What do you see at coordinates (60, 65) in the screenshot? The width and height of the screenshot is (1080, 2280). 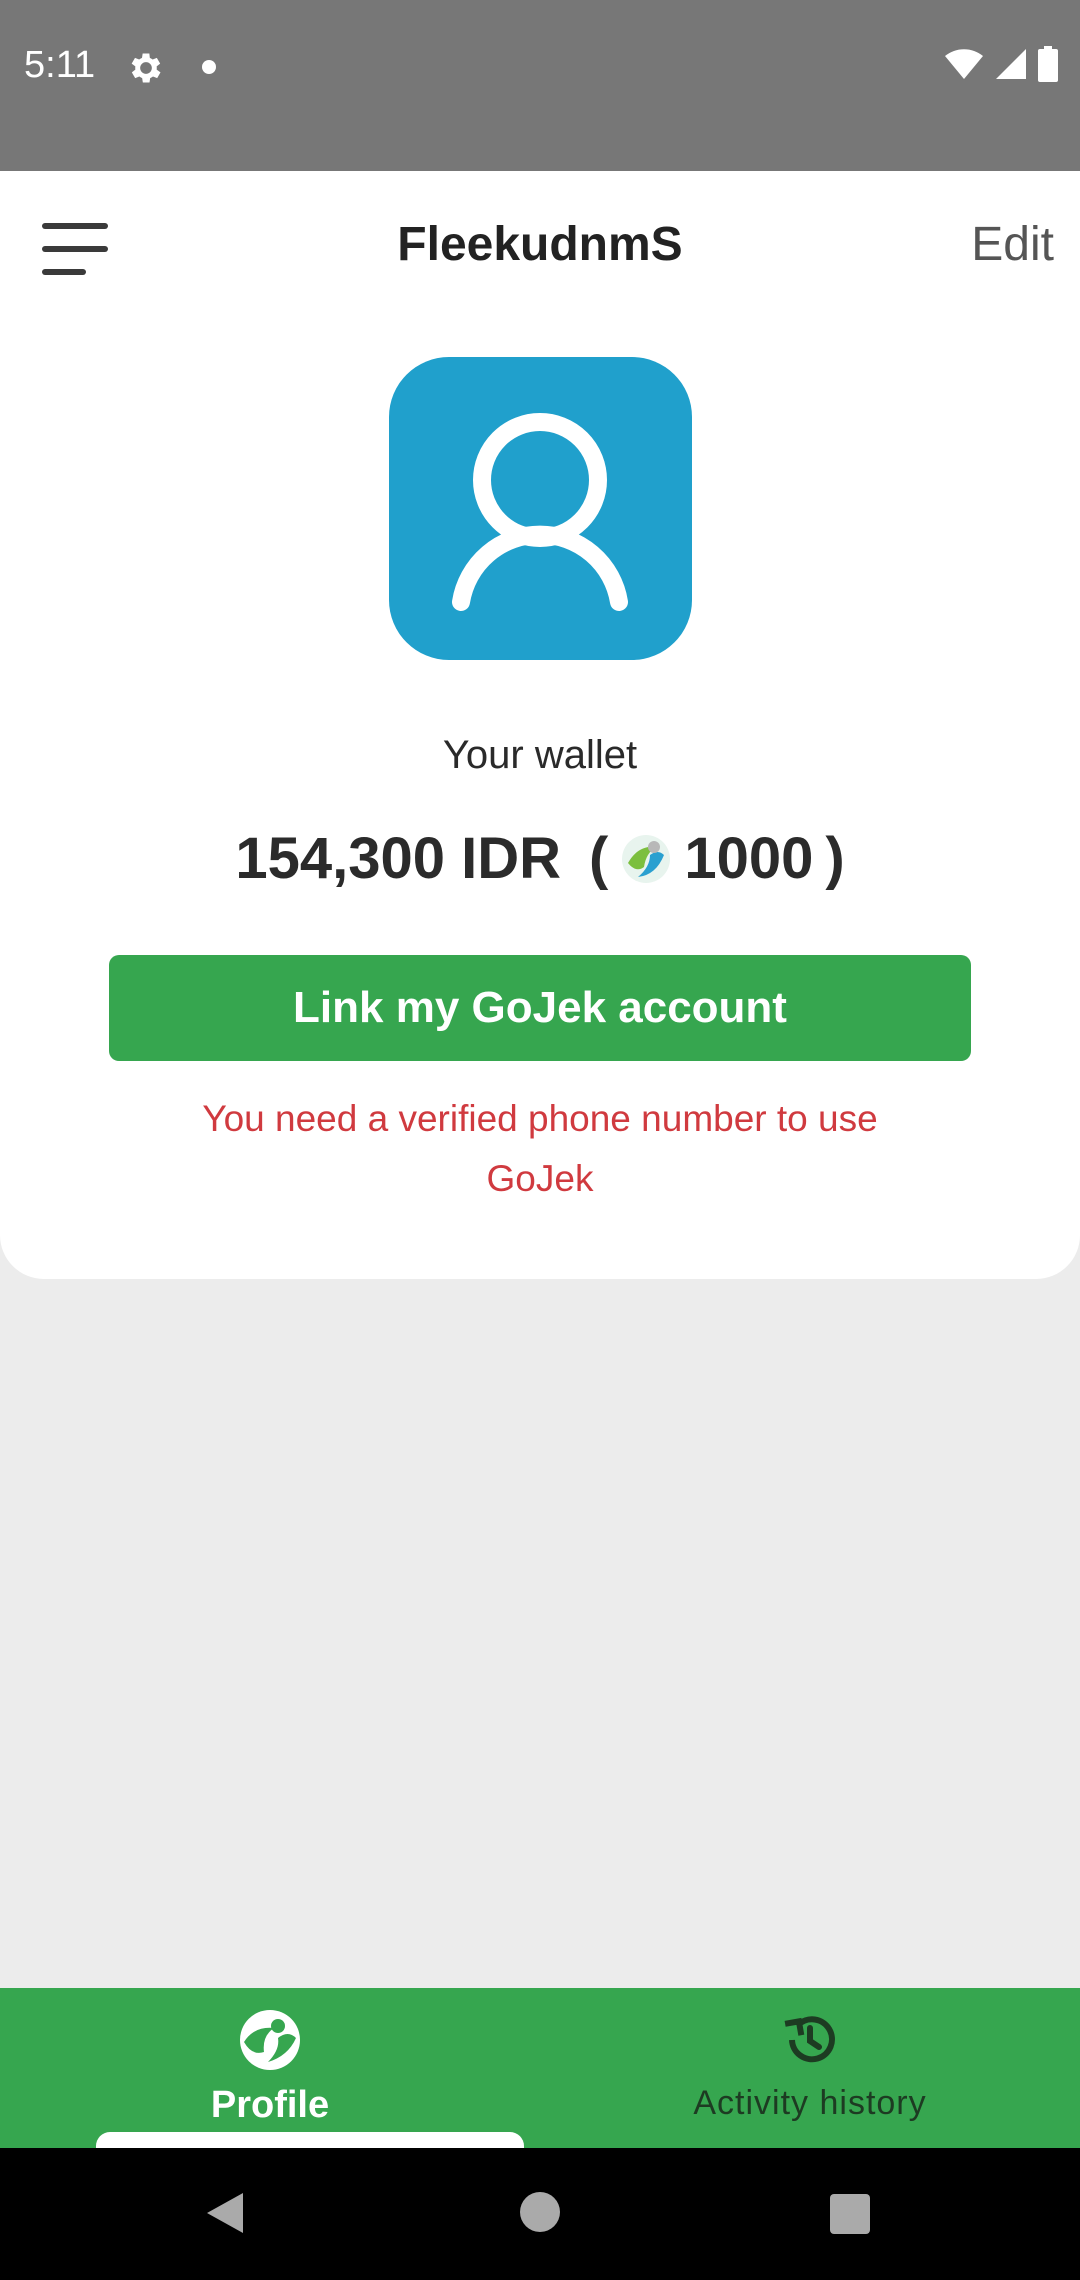 I see `status-time: 5:11` at bounding box center [60, 65].